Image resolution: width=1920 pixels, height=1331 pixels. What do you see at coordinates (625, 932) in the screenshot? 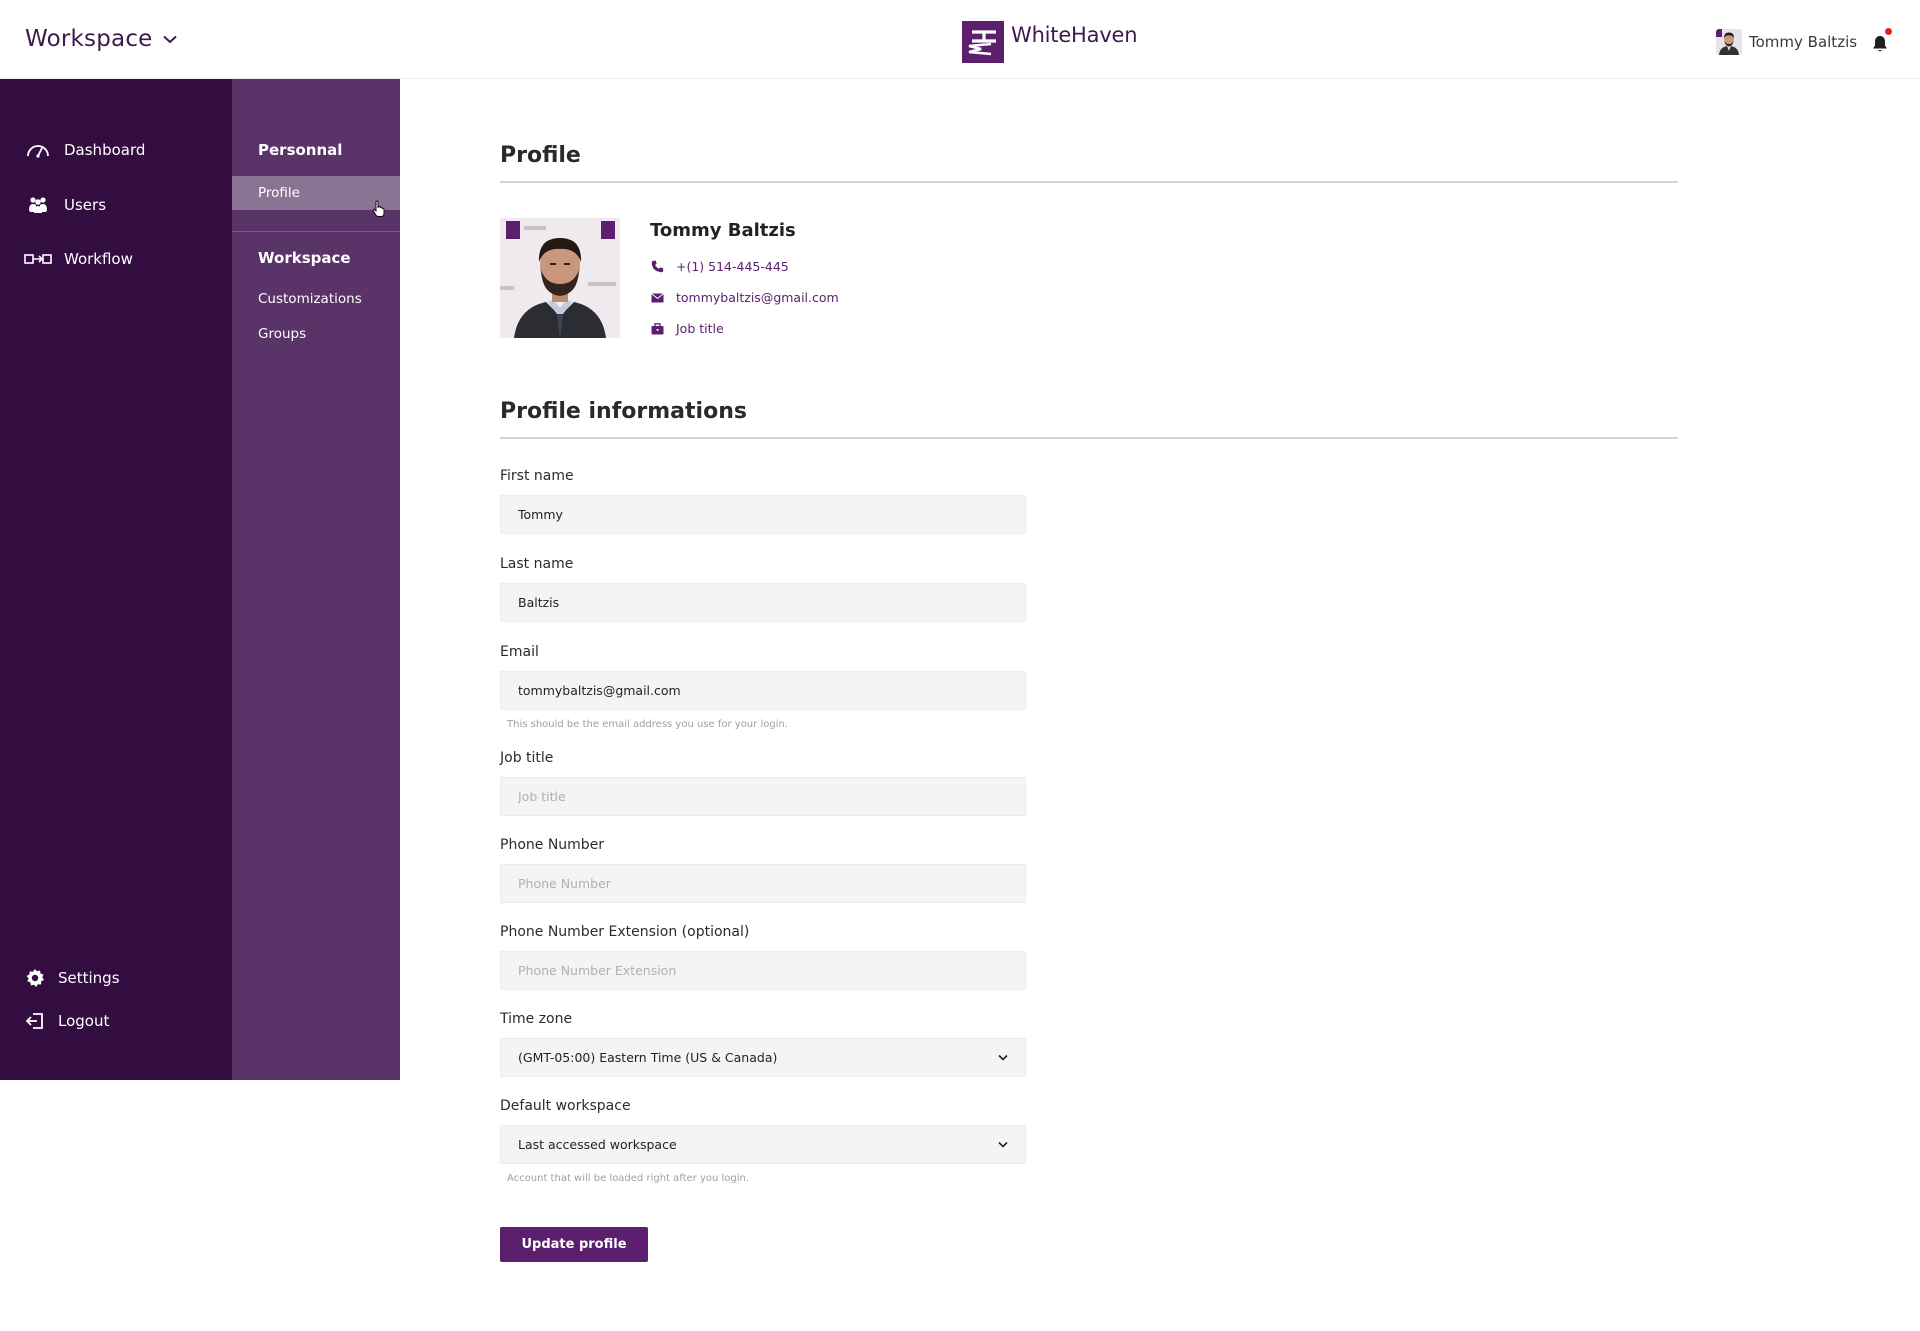
I see `phone-extension-label: Phone Number Extension (optional)` at bounding box center [625, 932].